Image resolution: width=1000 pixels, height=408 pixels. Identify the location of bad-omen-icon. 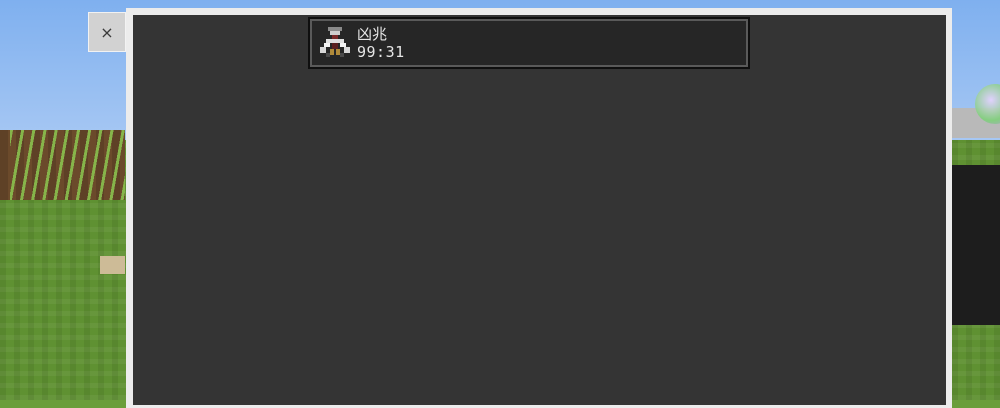
(335, 42).